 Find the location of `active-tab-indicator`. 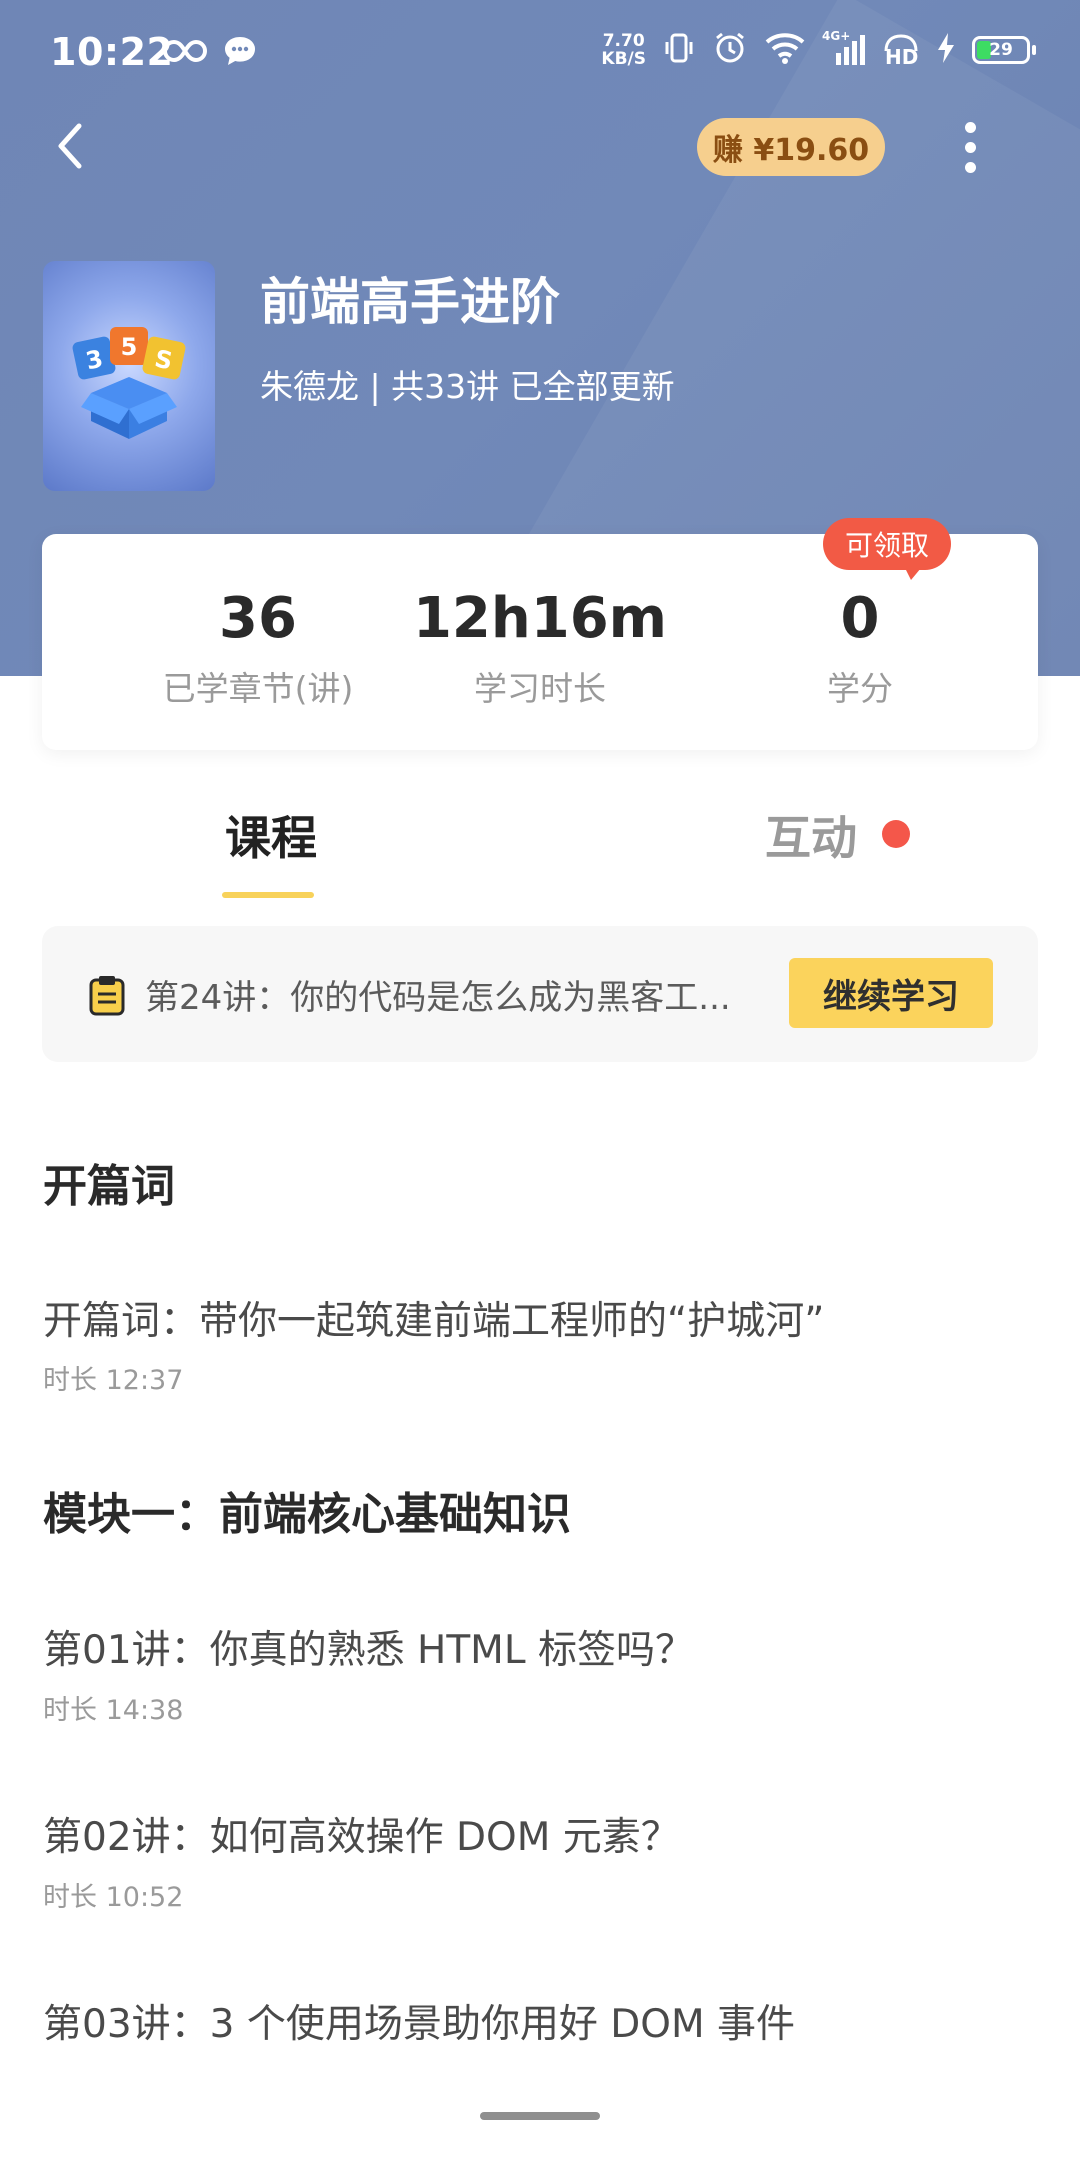

active-tab-indicator is located at coordinates (268, 895).